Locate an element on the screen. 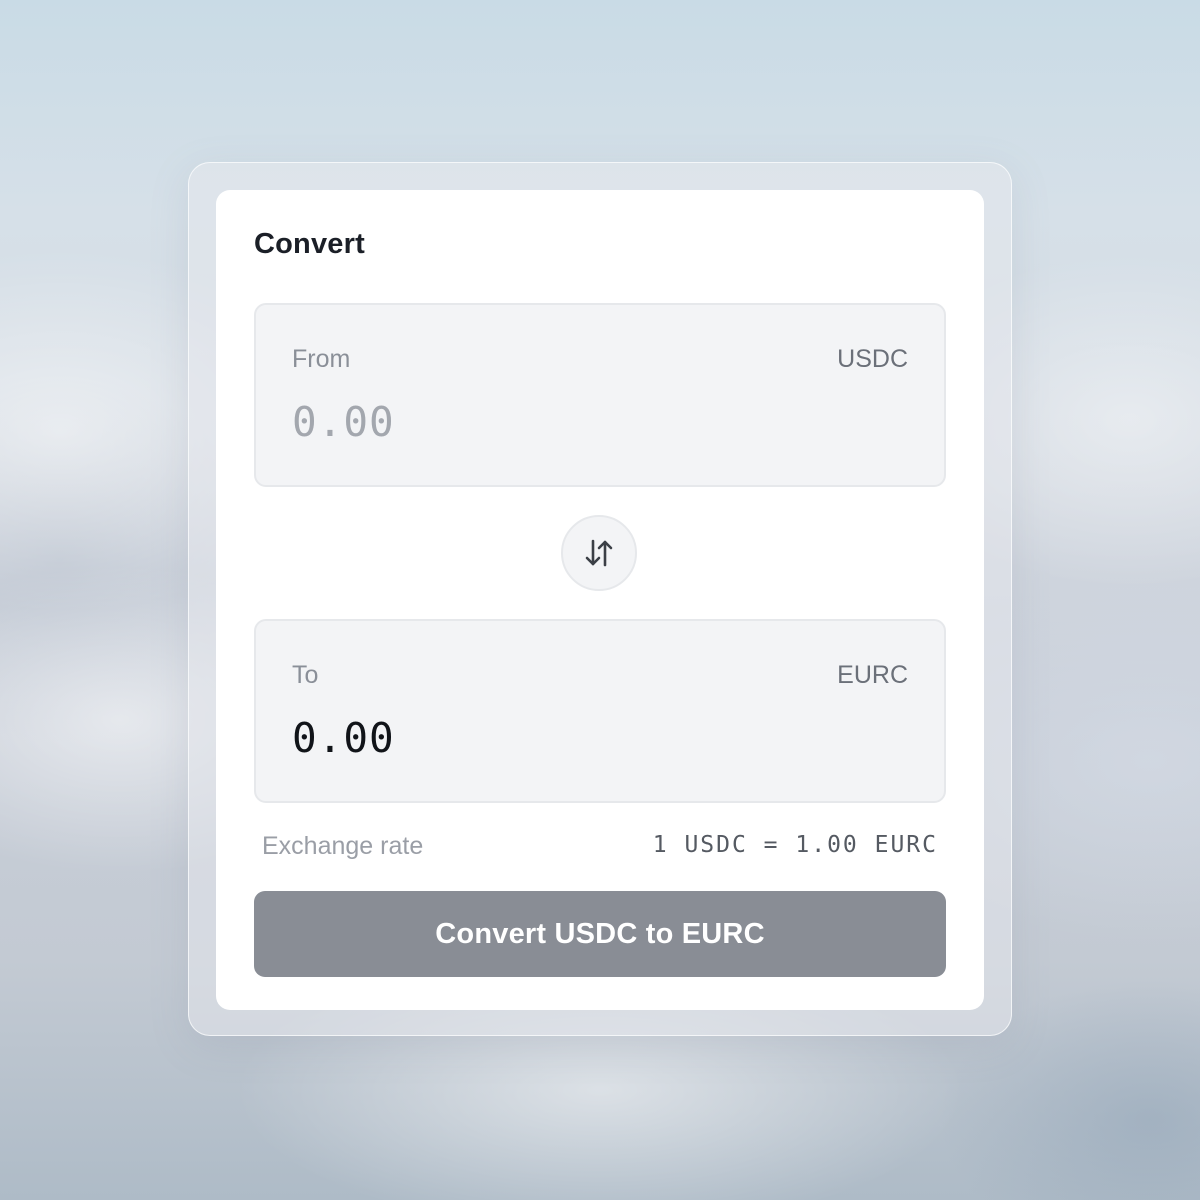 Image resolution: width=1200 pixels, height=1200 pixels. from-amount-input: 0.00 is located at coordinates (343, 422).